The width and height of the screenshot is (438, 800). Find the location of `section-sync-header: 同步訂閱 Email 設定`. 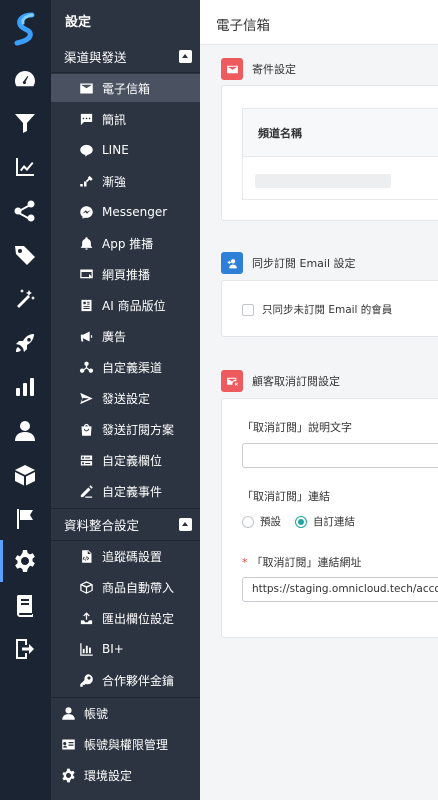

section-sync-header: 同步訂閱 Email 設定 is located at coordinates (329, 263).